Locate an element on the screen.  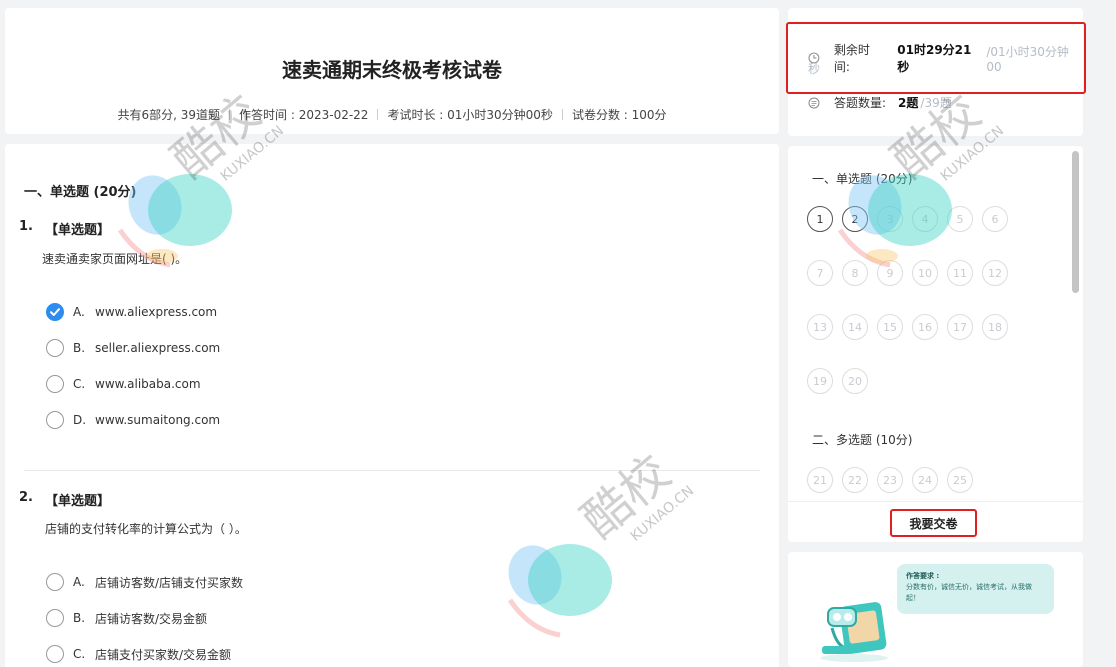
sheet-section-title: 一、单选题 (20分) is located at coordinates (862, 179).